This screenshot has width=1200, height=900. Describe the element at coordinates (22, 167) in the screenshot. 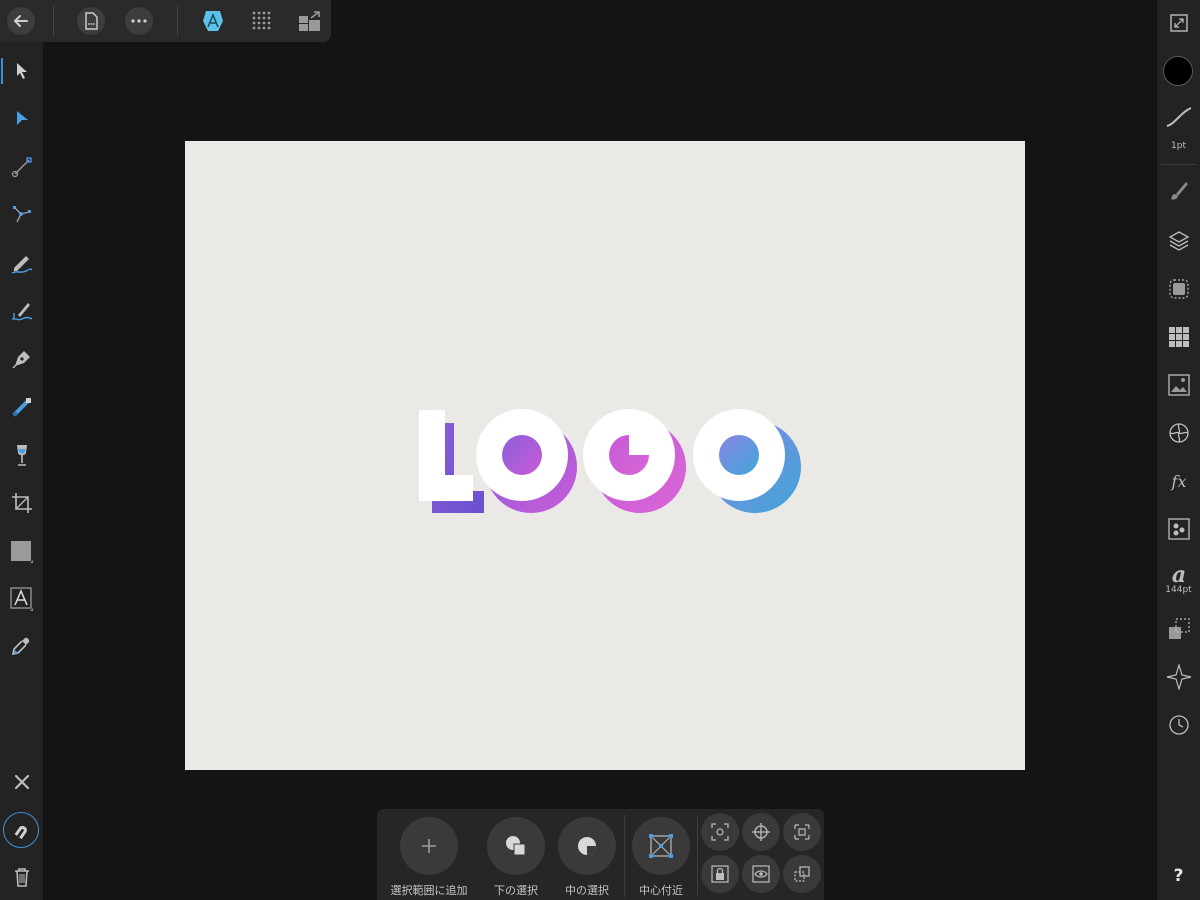

I see `point-transform-tool` at that location.